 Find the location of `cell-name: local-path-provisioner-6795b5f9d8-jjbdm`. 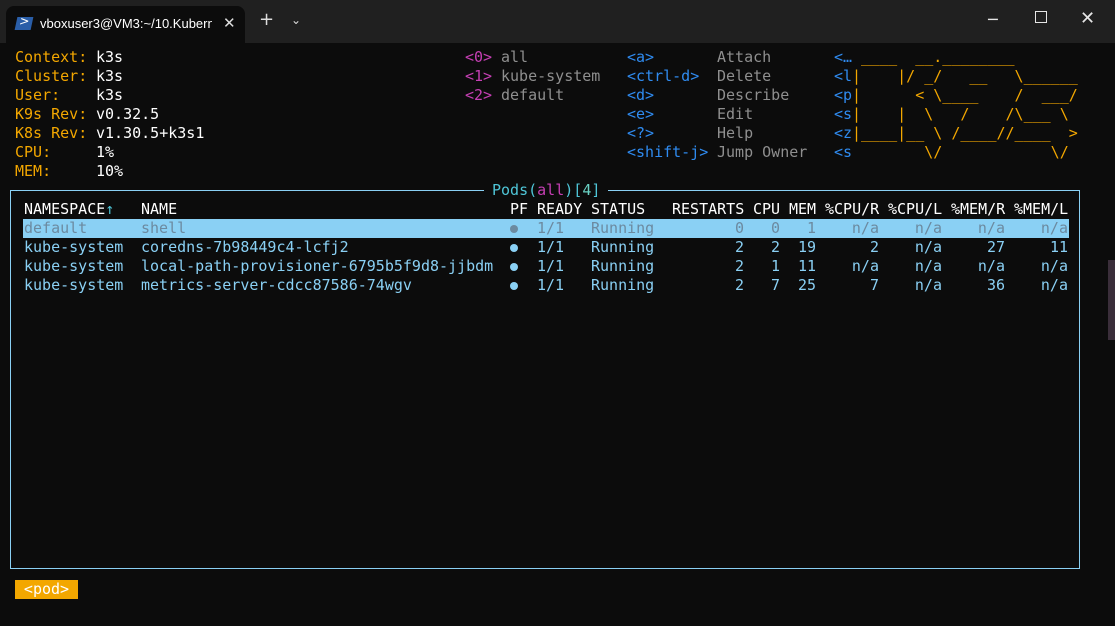

cell-name: local-path-provisioner-6795b5f9d8-jjbdm is located at coordinates (317, 266).